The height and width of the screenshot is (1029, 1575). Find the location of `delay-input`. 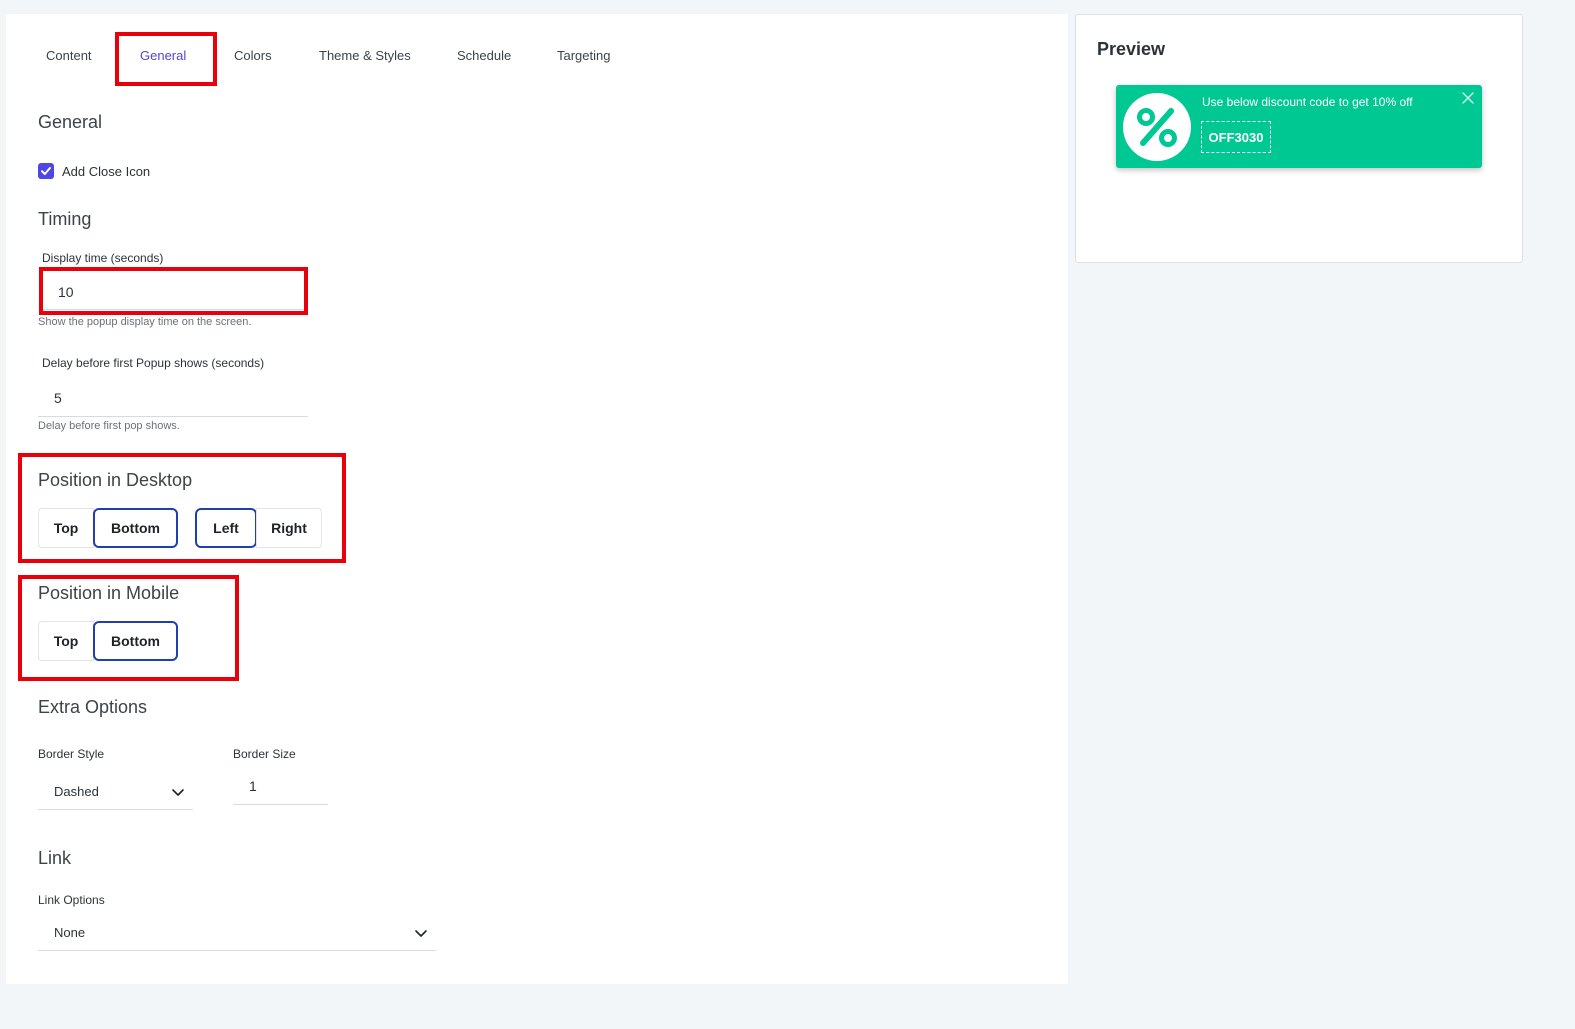

delay-input is located at coordinates (173, 398).